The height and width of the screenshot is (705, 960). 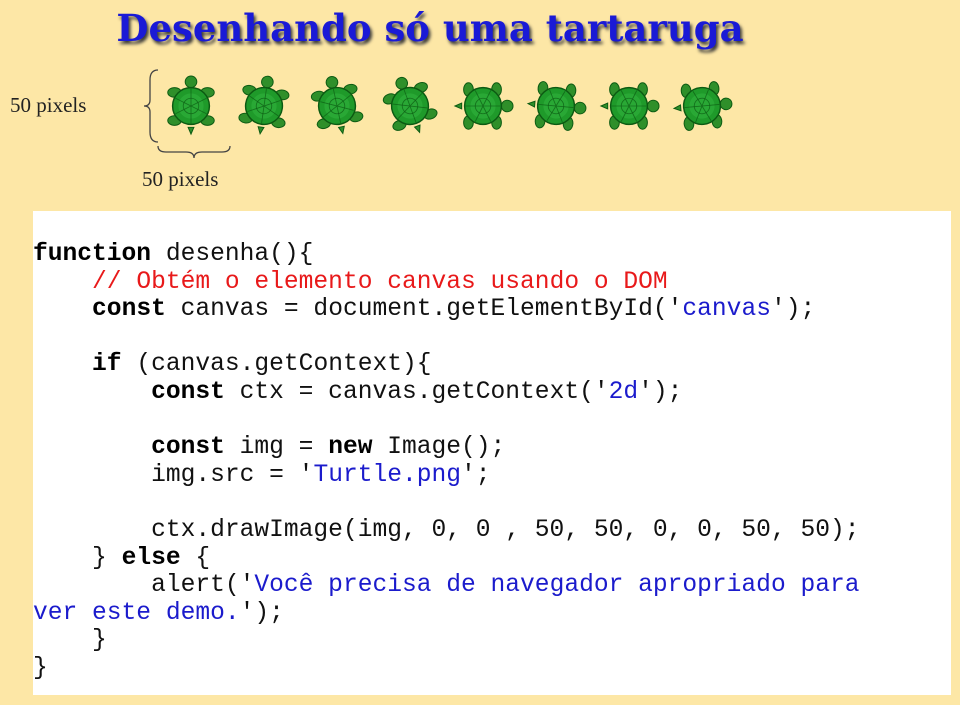 What do you see at coordinates (424, 310) in the screenshot?
I see `code-token: canvas = document.getElementById('` at bounding box center [424, 310].